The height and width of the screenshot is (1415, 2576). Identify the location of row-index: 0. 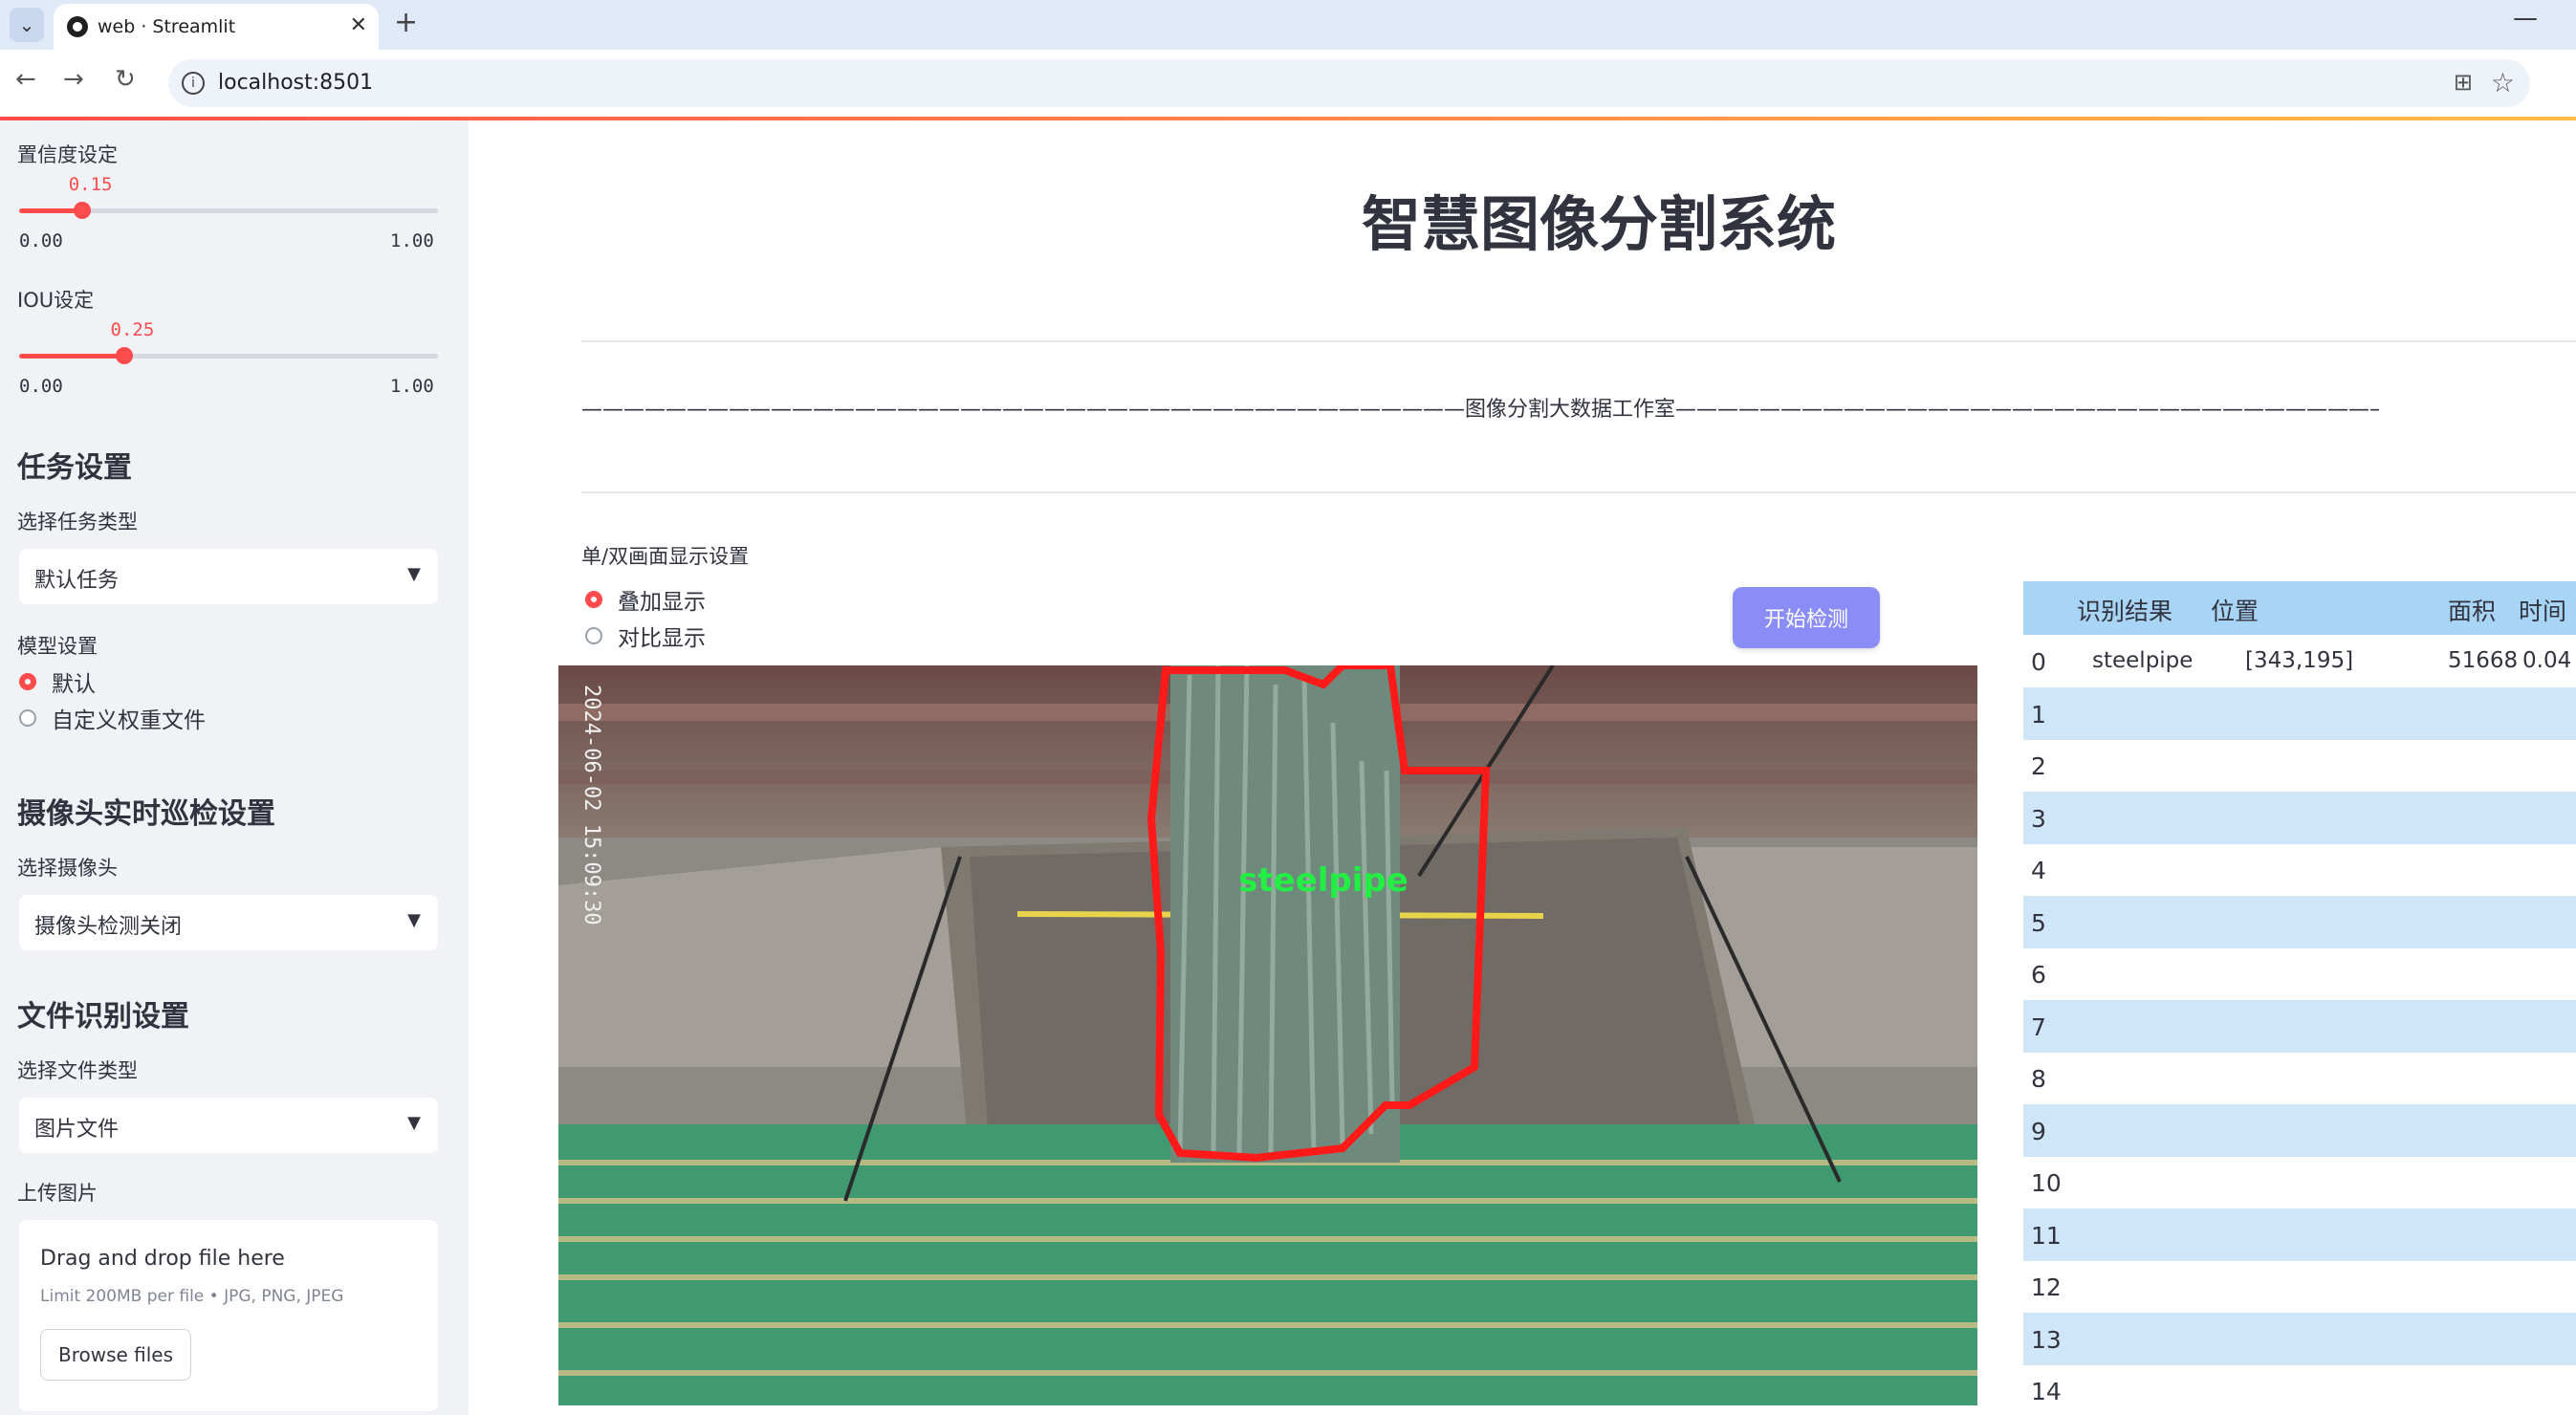
(2039, 662).